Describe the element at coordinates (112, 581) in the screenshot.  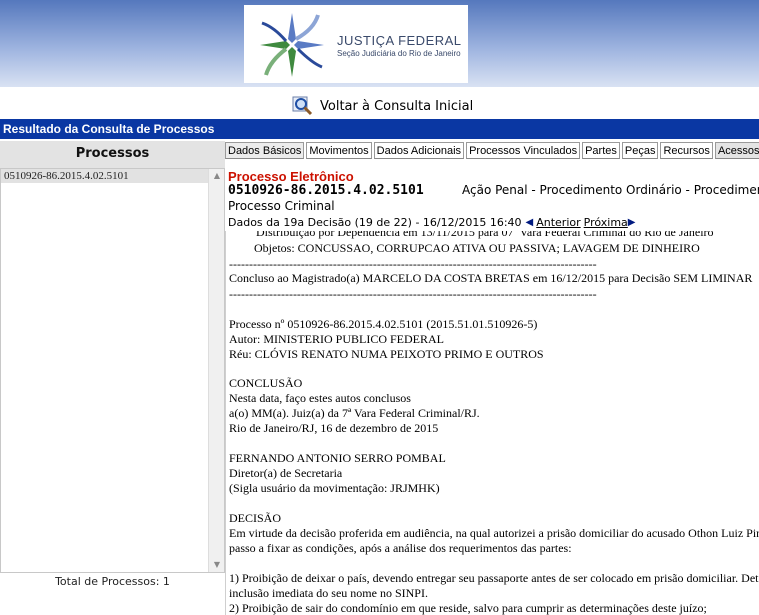
I see `total-processes: Total de Processos: 1` at that location.